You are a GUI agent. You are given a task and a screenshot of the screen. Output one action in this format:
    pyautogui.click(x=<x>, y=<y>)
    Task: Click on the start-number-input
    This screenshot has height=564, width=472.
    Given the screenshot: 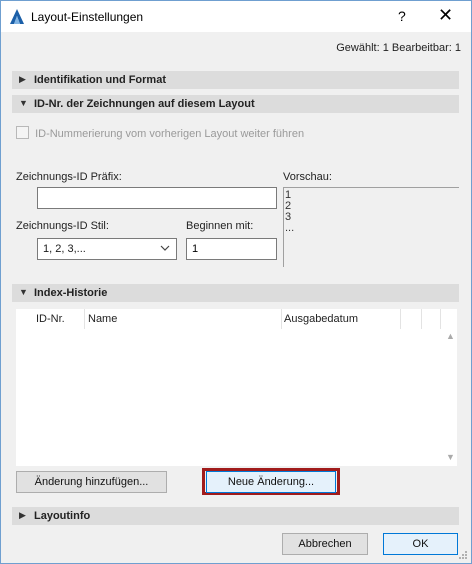 What is the action you would take?
    pyautogui.click(x=231, y=249)
    